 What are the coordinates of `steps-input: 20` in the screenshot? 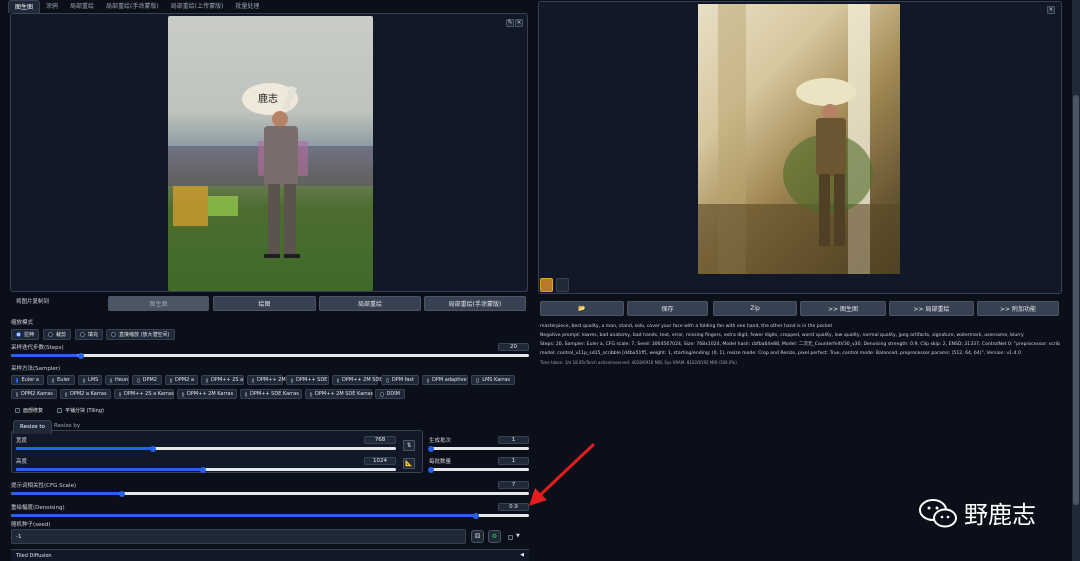 It's located at (513, 347).